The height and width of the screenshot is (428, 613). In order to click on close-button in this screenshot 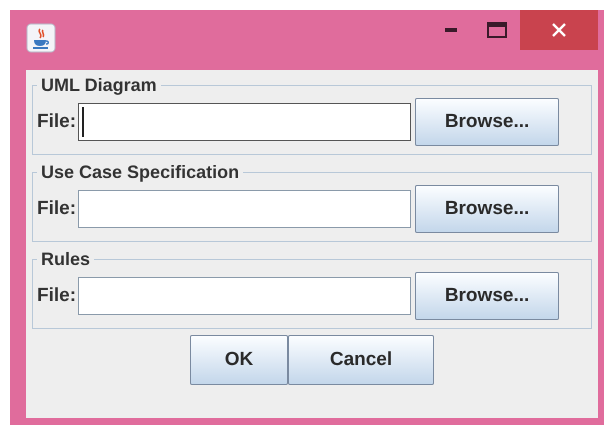, I will do `click(559, 30)`.